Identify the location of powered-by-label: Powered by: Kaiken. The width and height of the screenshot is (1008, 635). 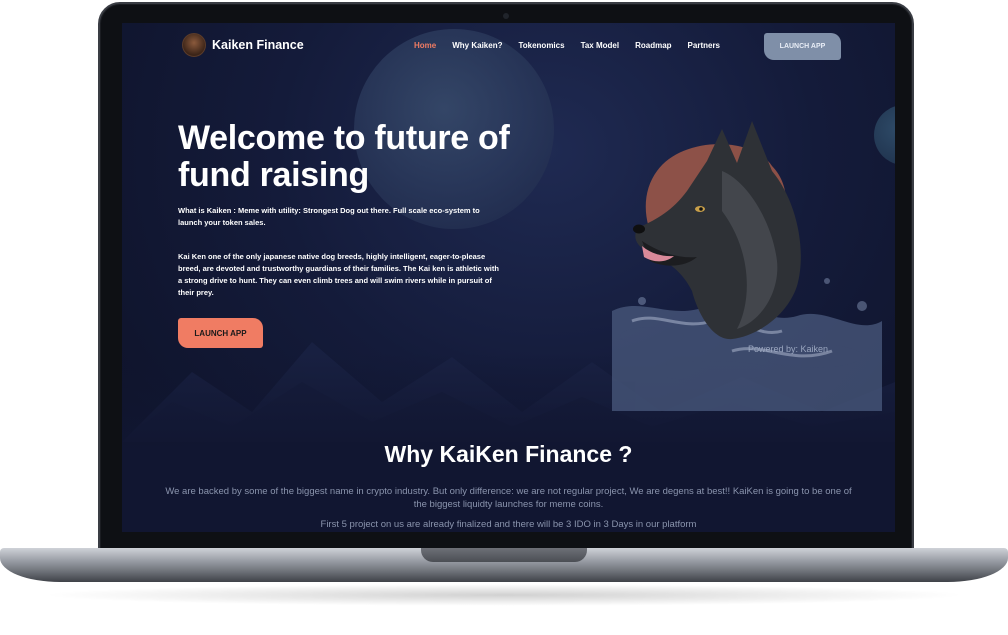
(788, 349).